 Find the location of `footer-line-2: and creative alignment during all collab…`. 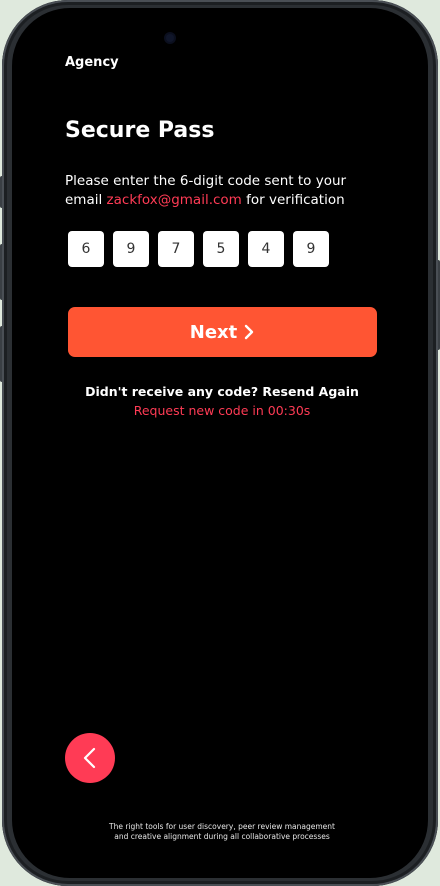

footer-line-2: and creative alignment during all collab… is located at coordinates (222, 836).